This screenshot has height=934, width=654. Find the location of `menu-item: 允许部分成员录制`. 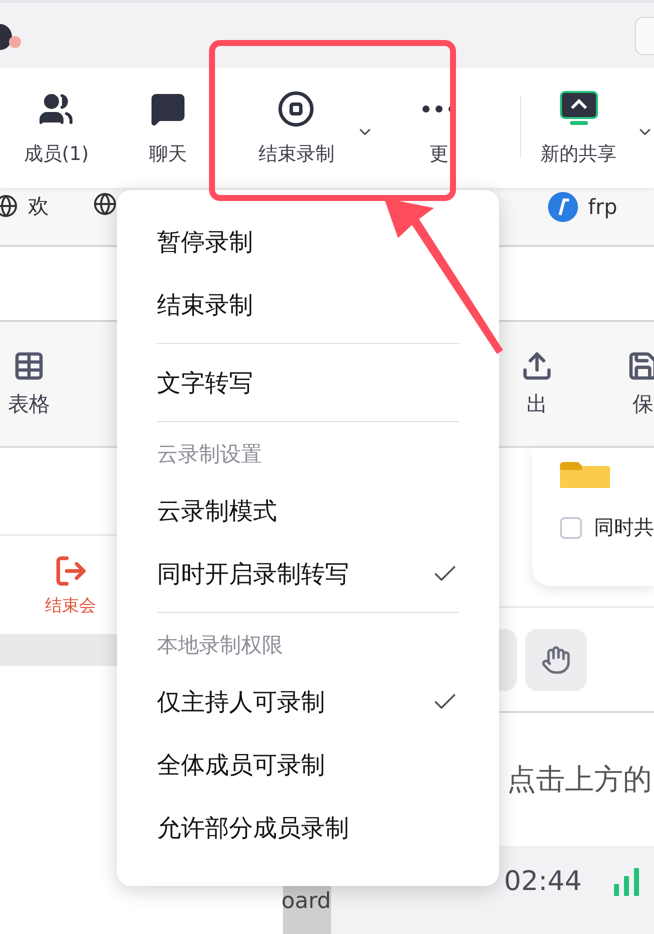

menu-item: 允许部分成员录制 is located at coordinates (308, 827).